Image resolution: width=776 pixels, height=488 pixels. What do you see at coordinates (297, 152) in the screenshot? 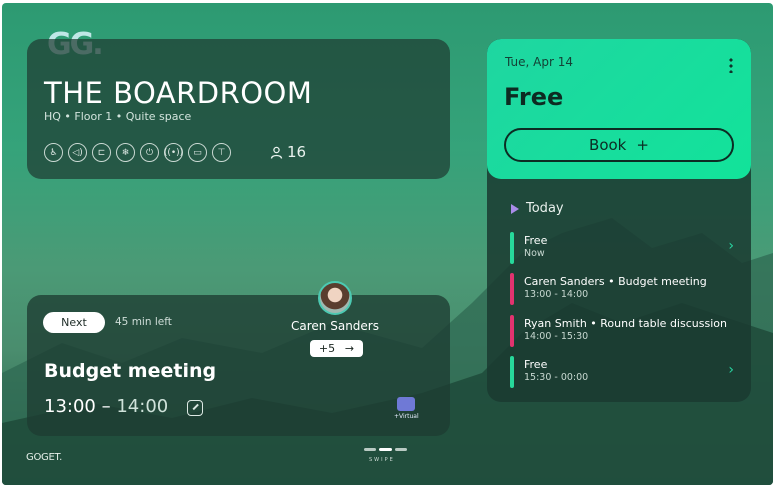
I see `capacity-count: 16` at bounding box center [297, 152].